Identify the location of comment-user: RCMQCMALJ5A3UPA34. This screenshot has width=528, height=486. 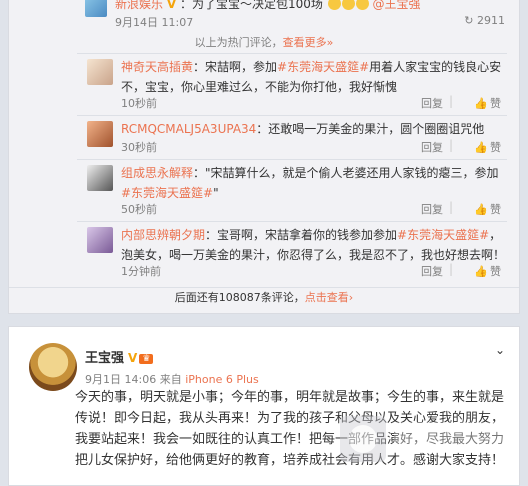
(188, 129).